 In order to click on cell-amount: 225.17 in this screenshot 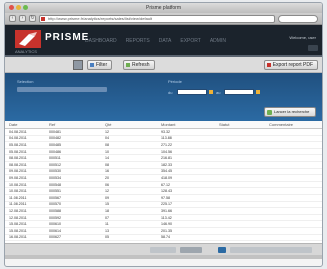, I will do `click(166, 204)`.